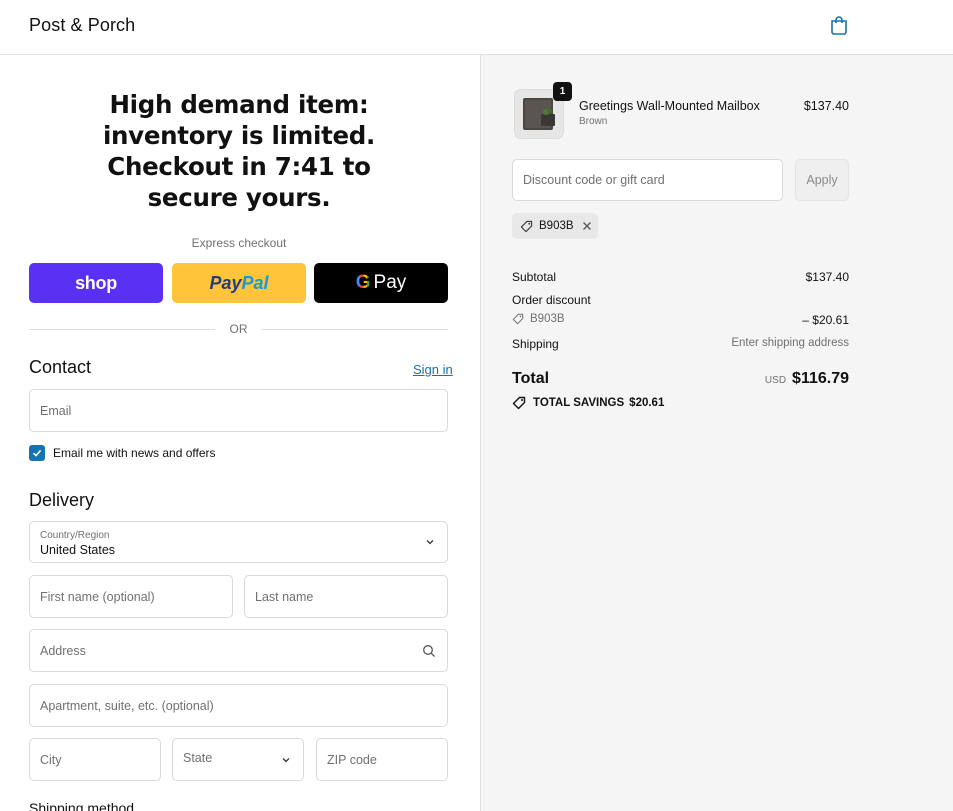  What do you see at coordinates (535, 344) in the screenshot?
I see `shipping-label: Shipping` at bounding box center [535, 344].